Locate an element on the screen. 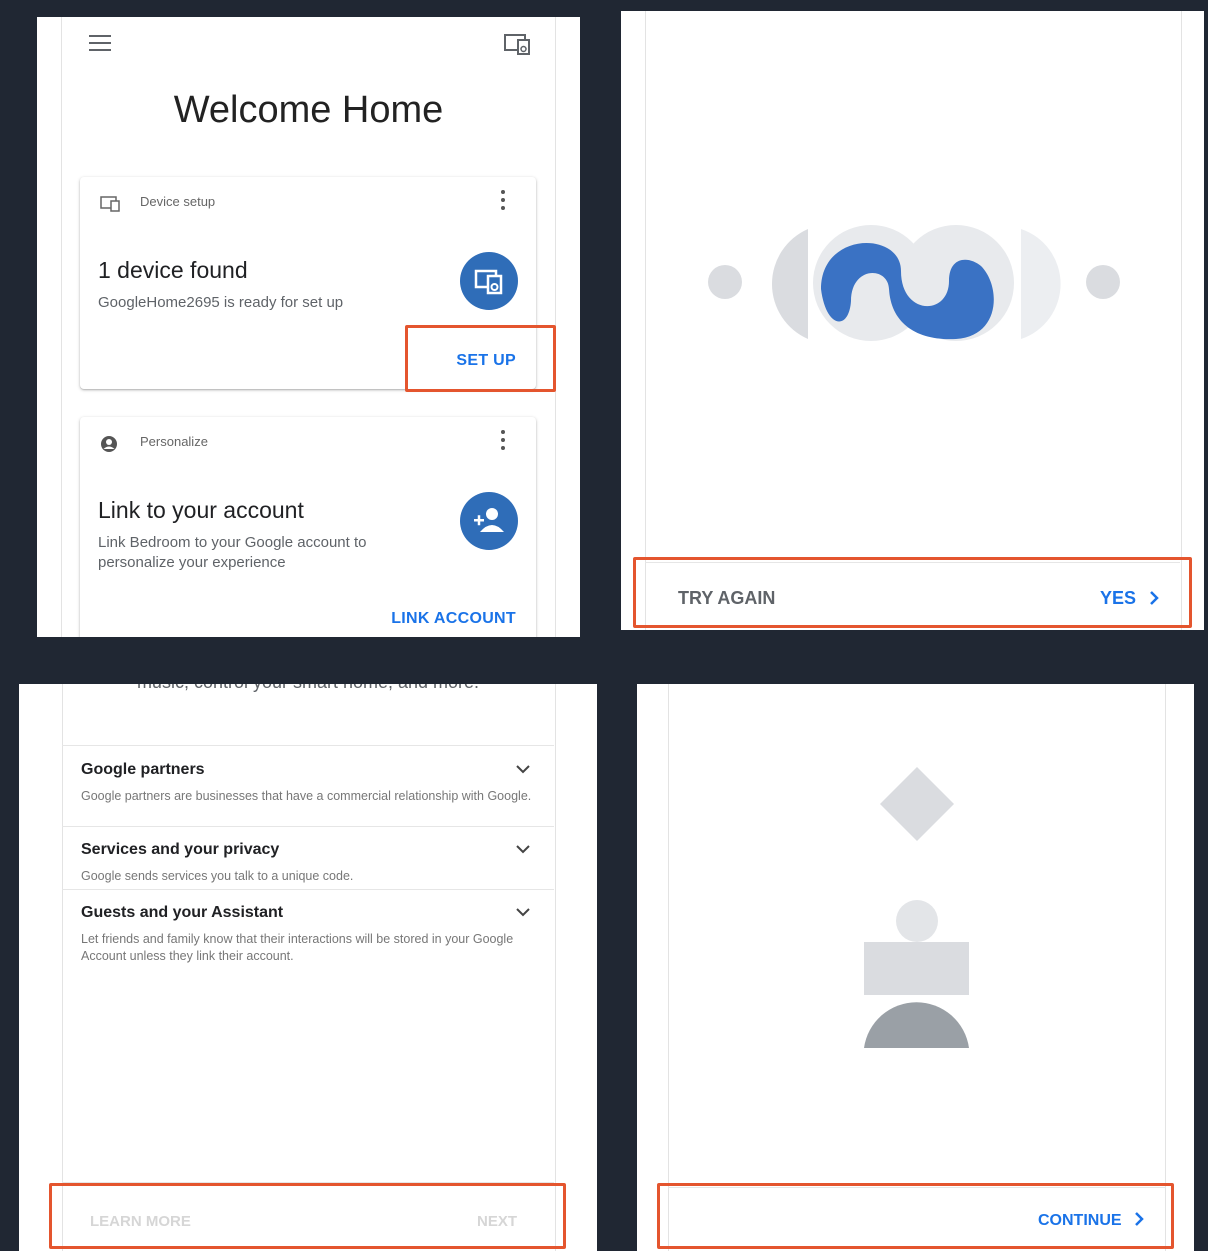 This screenshot has width=1208, height=1251. link-account-button: LINK ACCOUNT is located at coordinates (453, 619).